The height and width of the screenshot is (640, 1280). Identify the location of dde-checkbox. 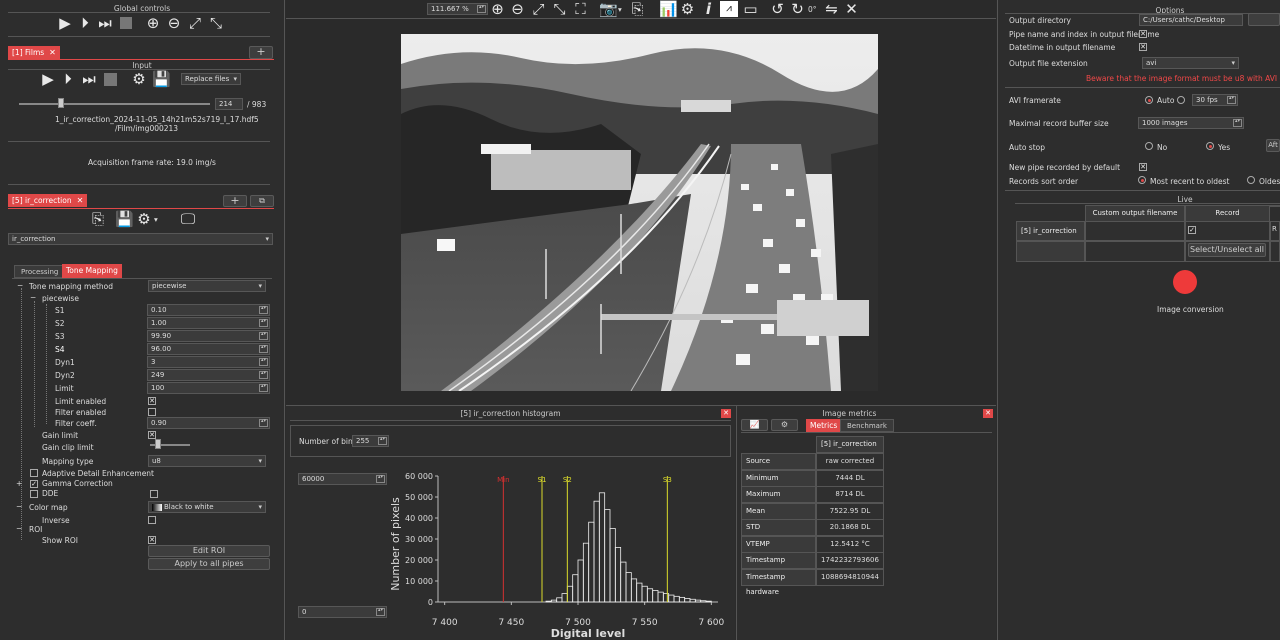
(34, 494).